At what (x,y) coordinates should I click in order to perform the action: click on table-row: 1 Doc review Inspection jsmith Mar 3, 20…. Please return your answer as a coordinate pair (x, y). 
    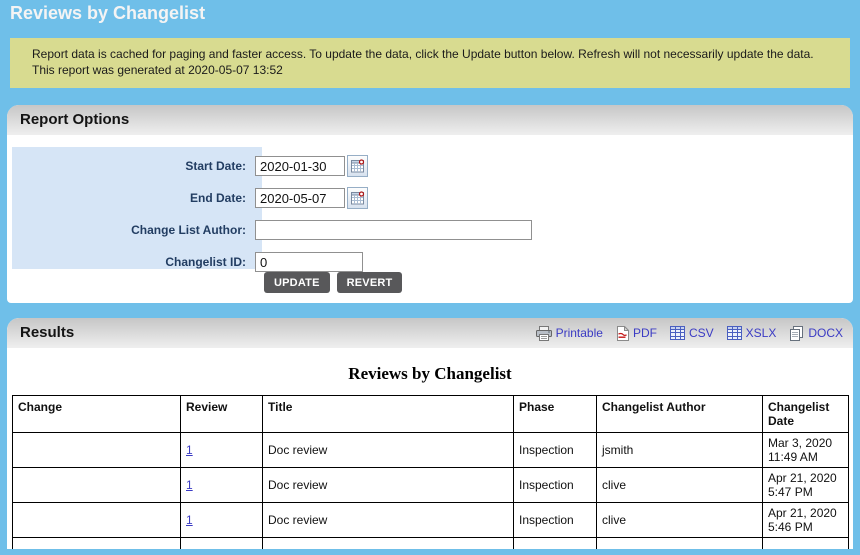
    Looking at the image, I should click on (430, 450).